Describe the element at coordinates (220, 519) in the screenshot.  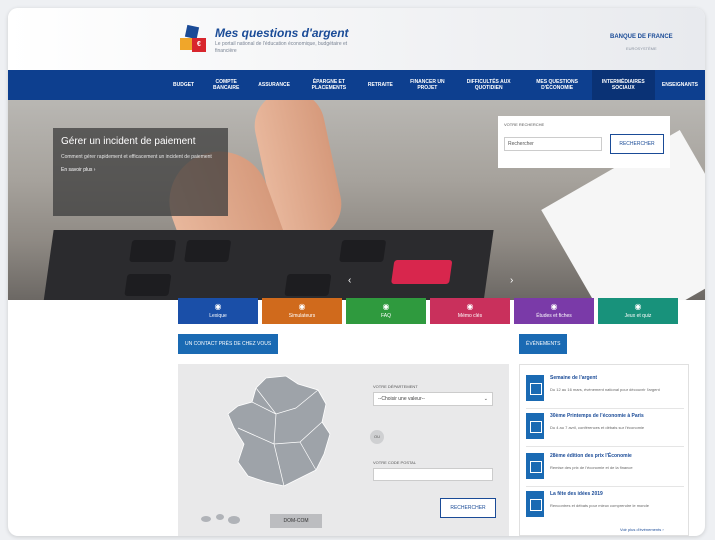
I see `dom-map-icon` at that location.